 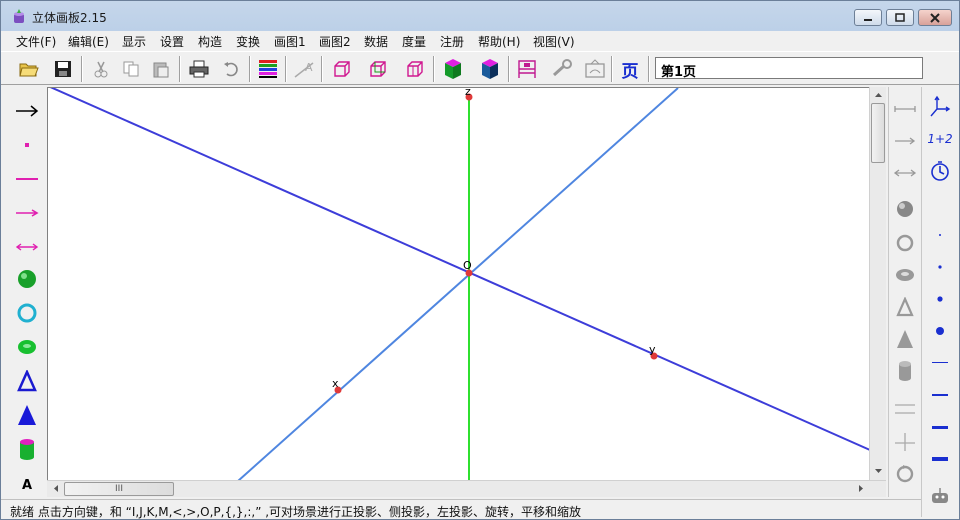 I want to click on copy-icon, so click(x=131, y=69).